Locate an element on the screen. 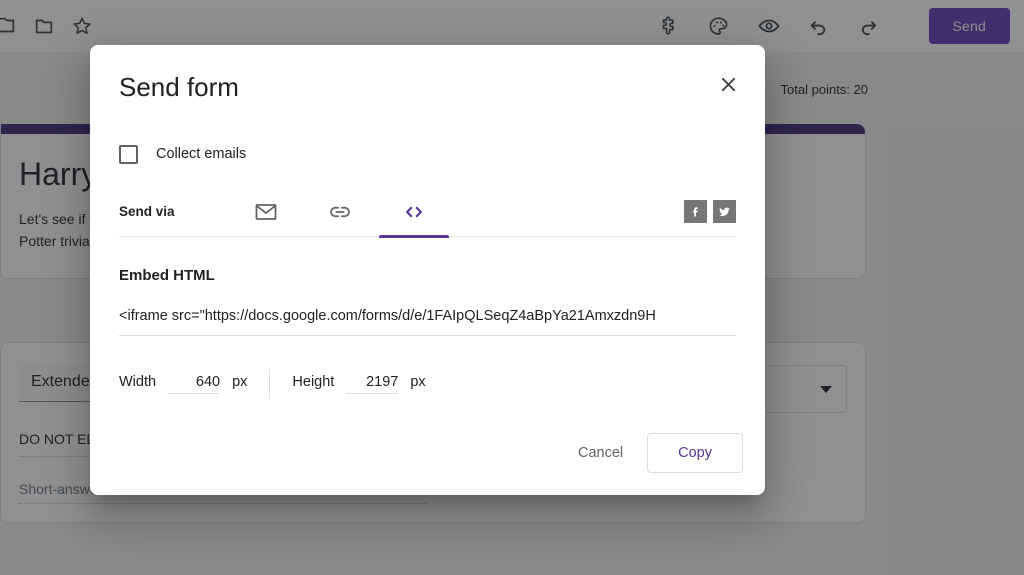 This screenshot has width=1024, height=575. dimensions-row: Width 640 px Height 2197 px is located at coordinates (427, 384).